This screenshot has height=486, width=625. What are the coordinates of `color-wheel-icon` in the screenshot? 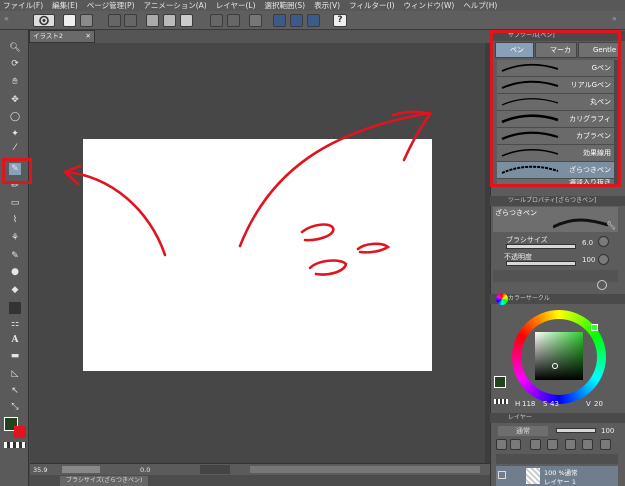 It's located at (502, 299).